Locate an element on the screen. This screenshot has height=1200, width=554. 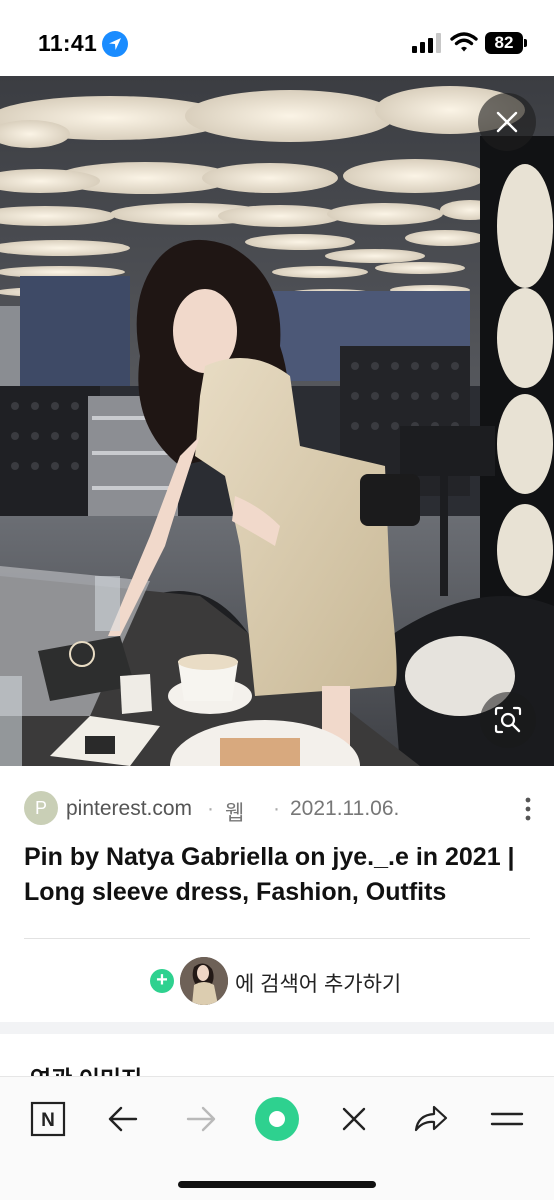
close-icon is located at coordinates (507, 122).